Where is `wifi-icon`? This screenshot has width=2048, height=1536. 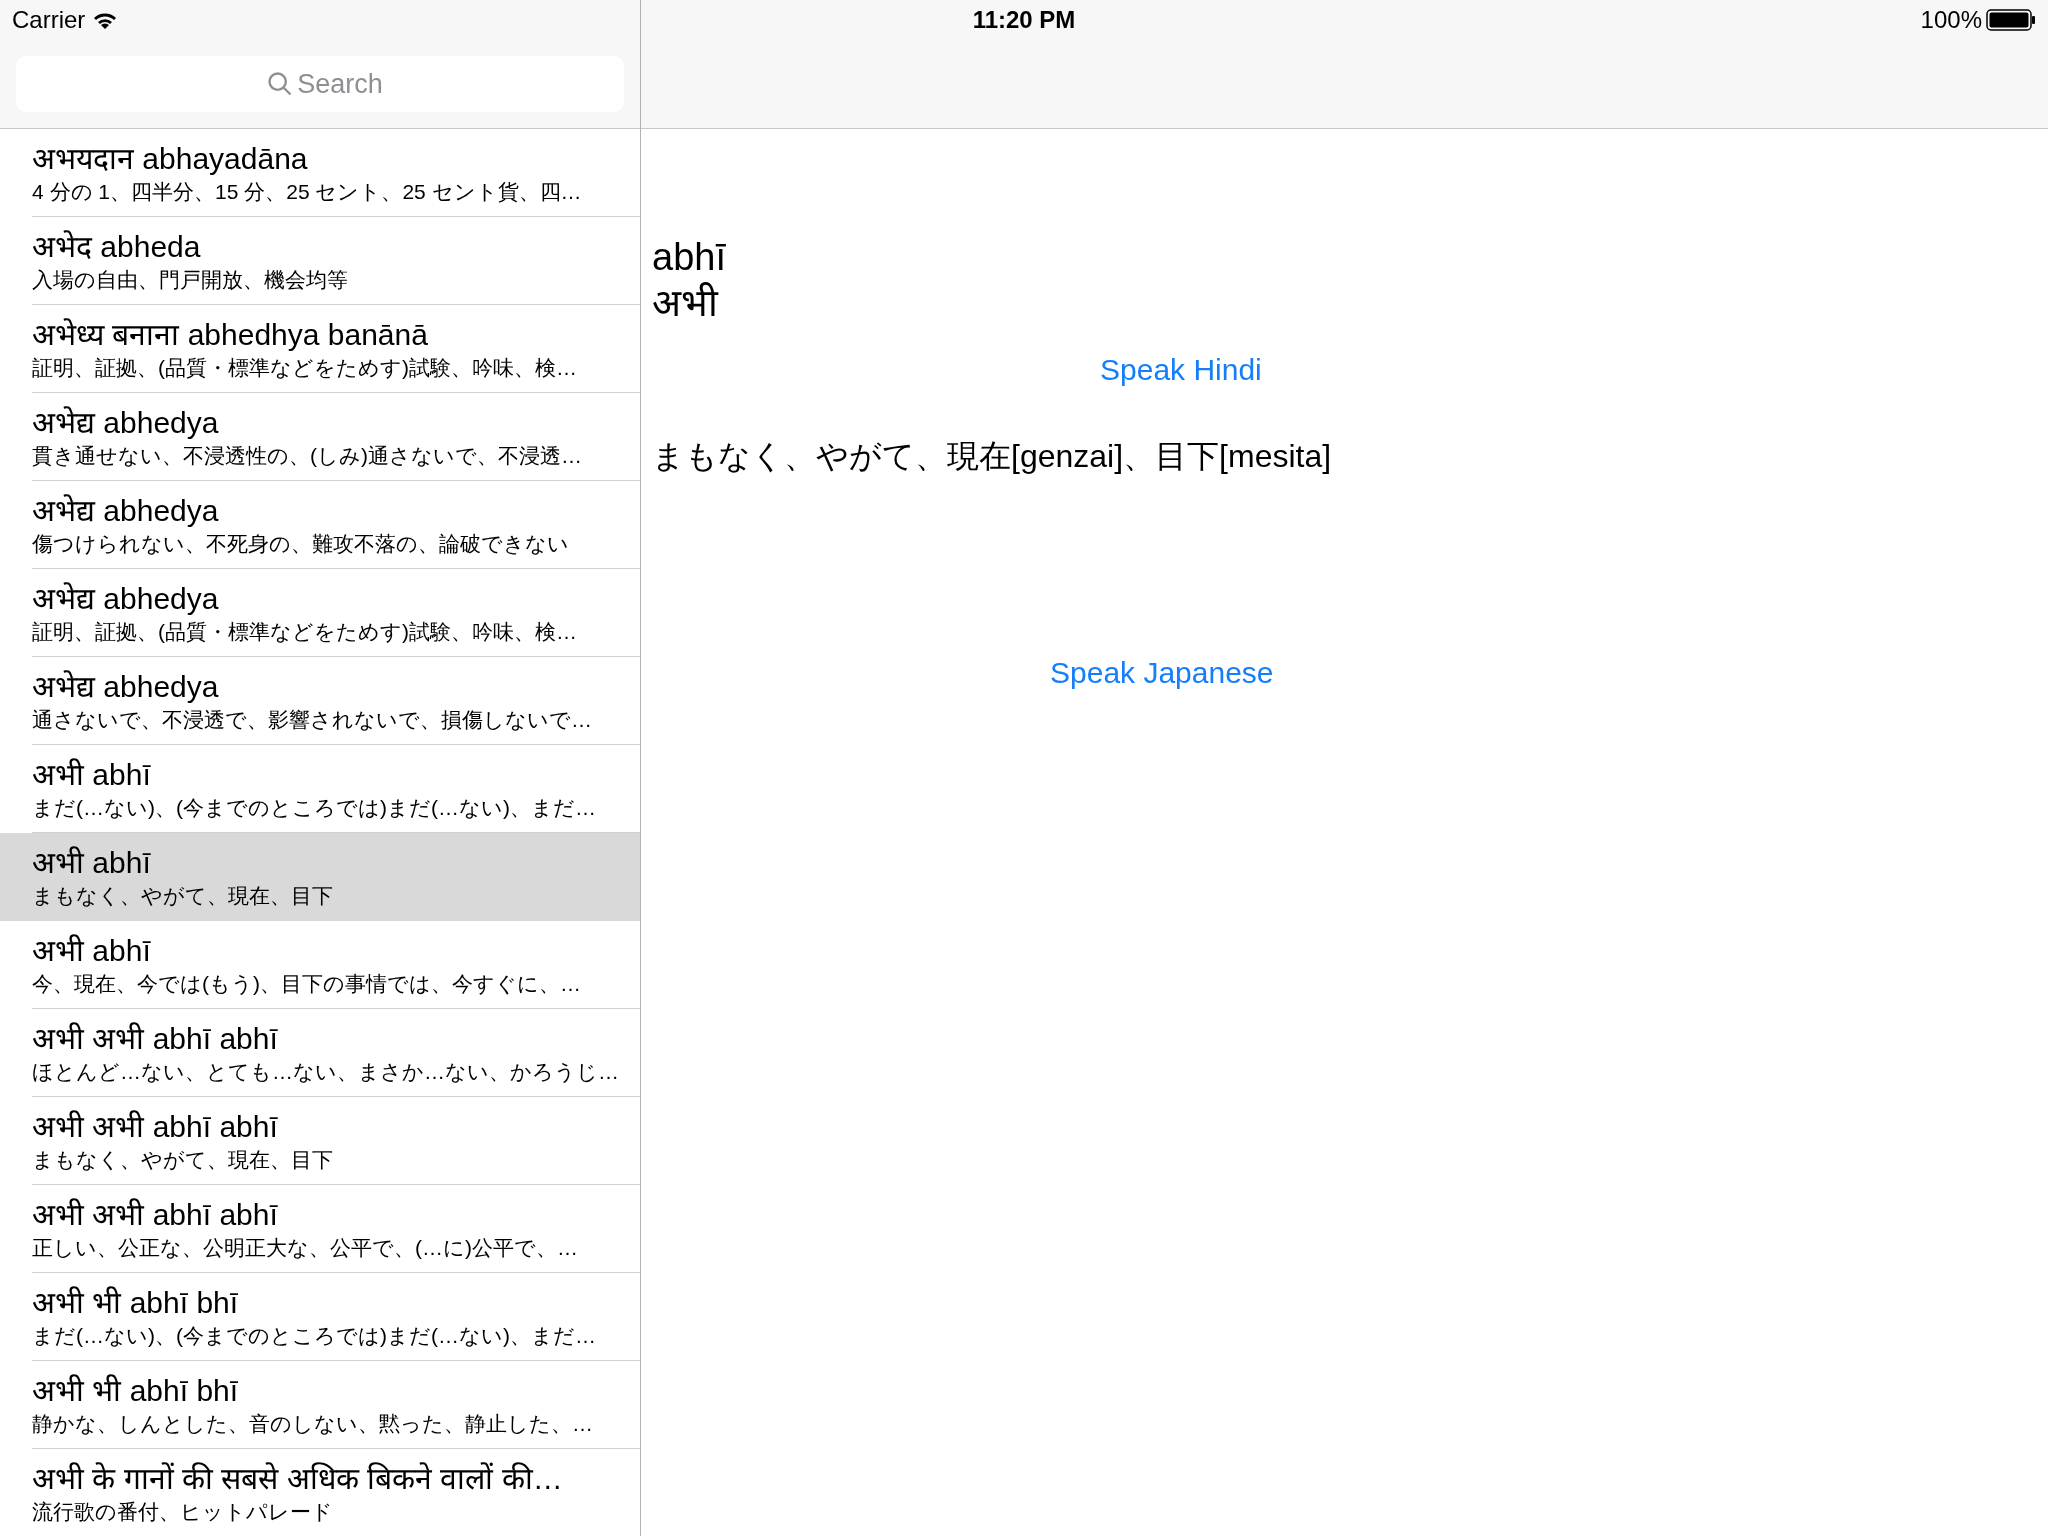
wifi-icon is located at coordinates (105, 20).